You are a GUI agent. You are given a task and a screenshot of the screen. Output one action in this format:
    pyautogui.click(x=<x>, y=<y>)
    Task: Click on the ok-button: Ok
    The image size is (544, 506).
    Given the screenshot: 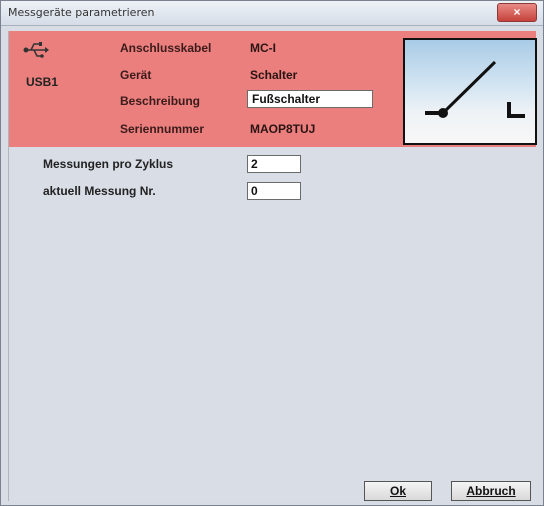 What is the action you would take?
    pyautogui.click(x=398, y=491)
    